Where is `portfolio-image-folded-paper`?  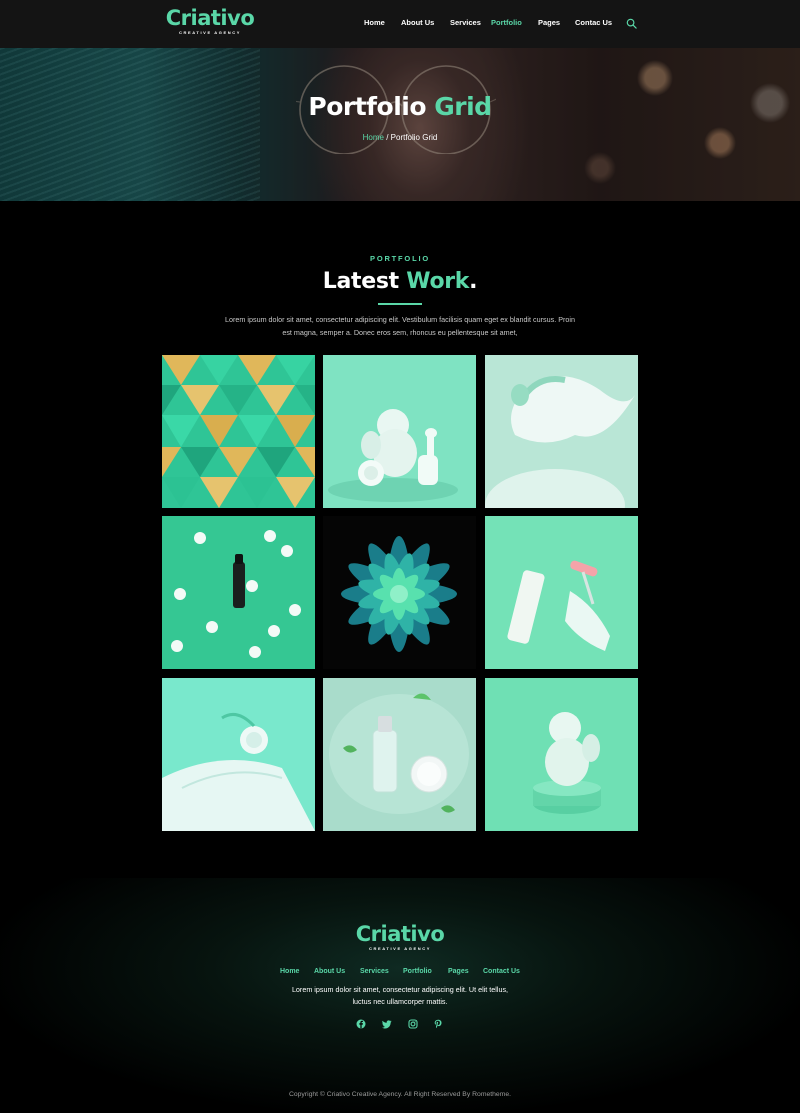 portfolio-image-folded-paper is located at coordinates (238, 431).